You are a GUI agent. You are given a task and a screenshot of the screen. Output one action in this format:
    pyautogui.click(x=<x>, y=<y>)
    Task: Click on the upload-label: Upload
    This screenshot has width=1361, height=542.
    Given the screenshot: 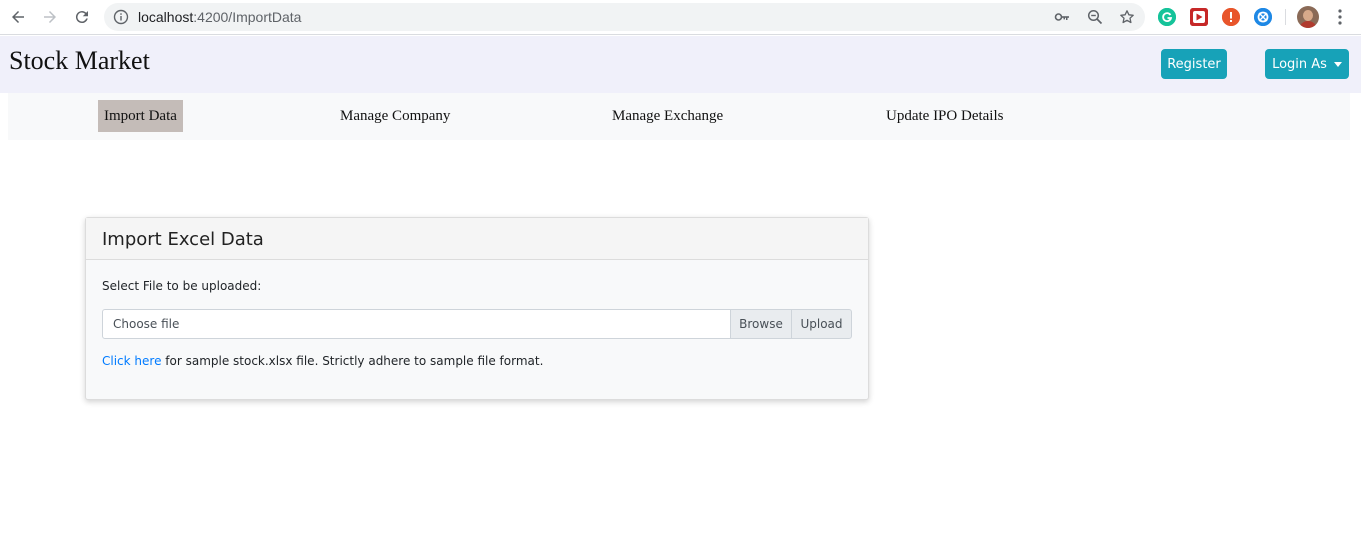 What is the action you would take?
    pyautogui.click(x=821, y=324)
    